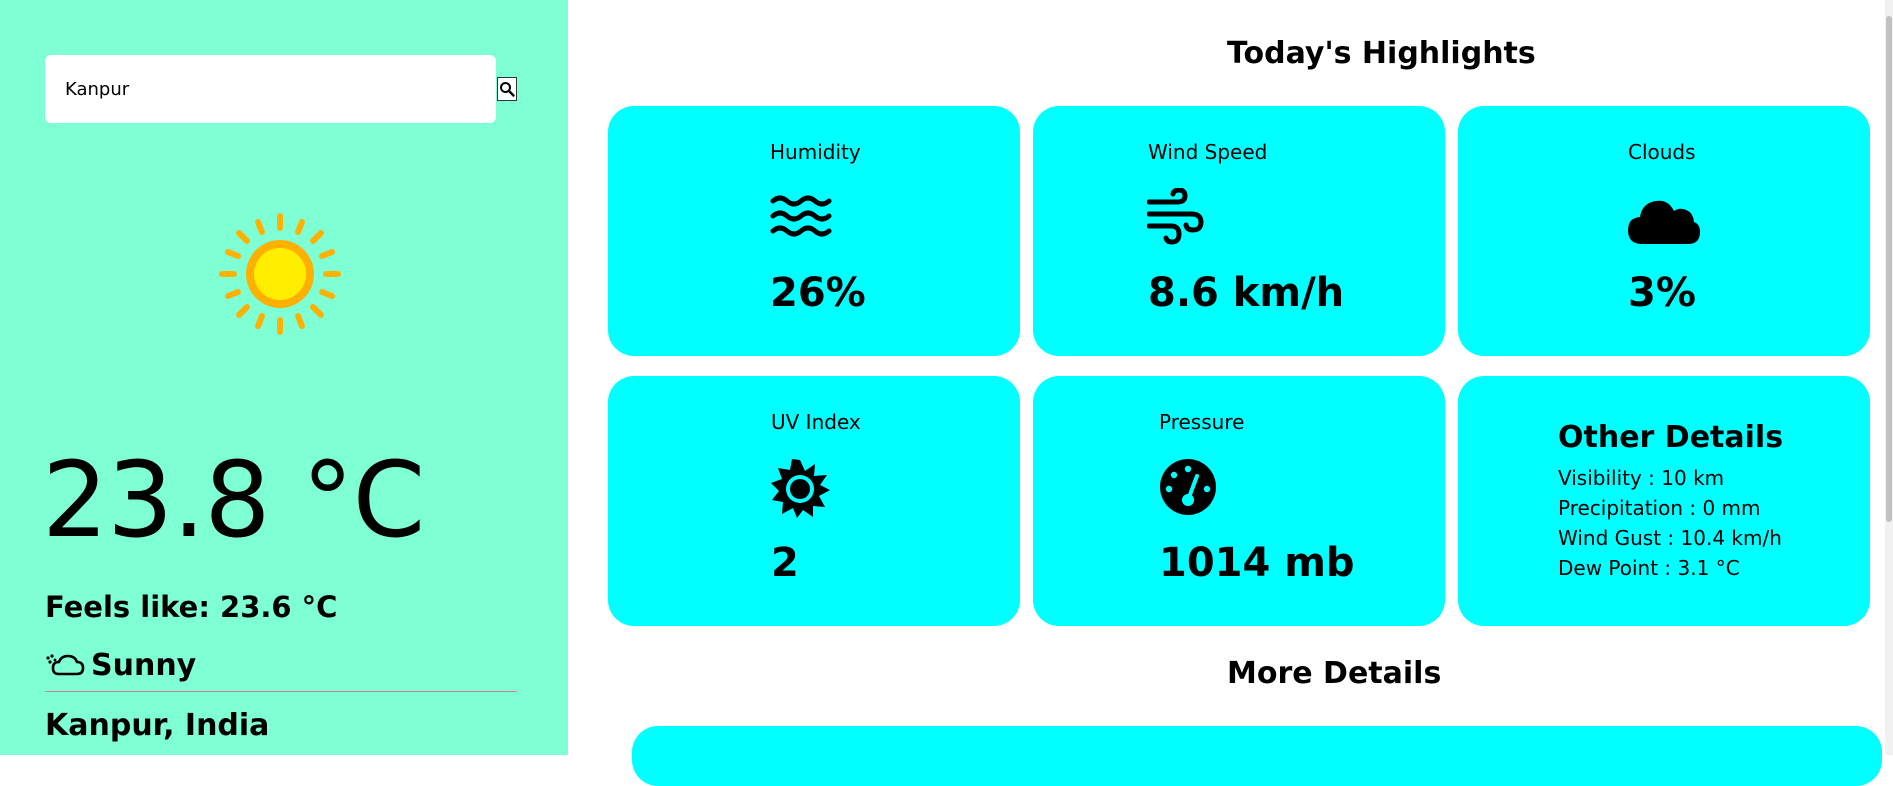  I want to click on search-input: Kanpur, so click(270, 89).